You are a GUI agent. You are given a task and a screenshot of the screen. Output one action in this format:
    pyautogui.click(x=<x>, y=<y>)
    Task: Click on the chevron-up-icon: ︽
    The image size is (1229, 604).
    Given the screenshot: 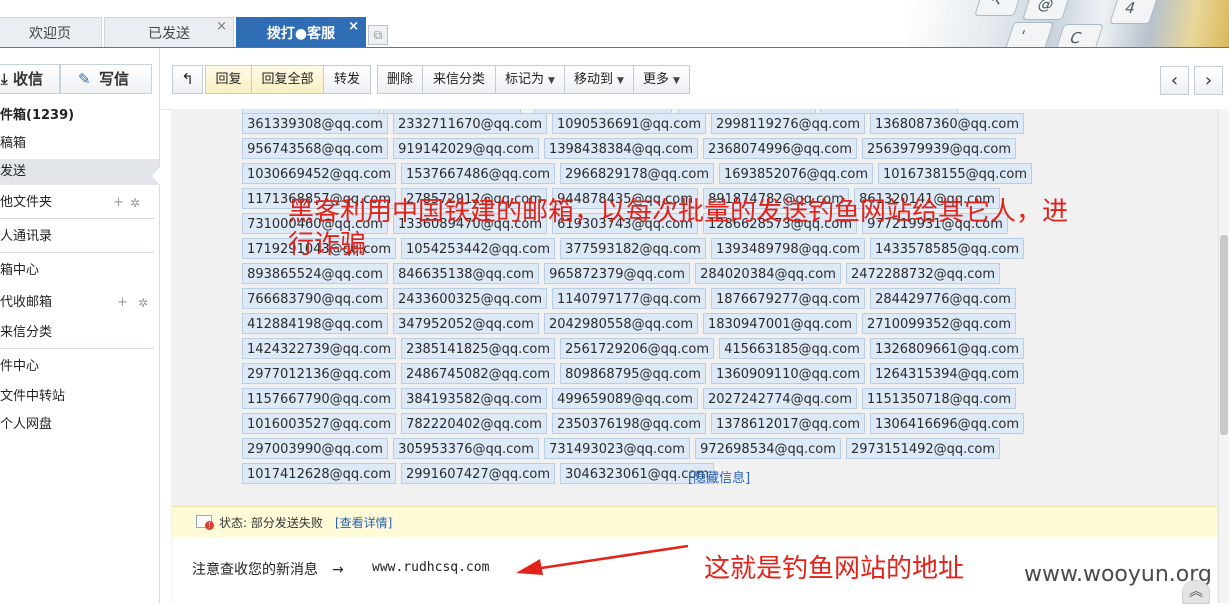 What is the action you would take?
    pyautogui.click(x=1196, y=592)
    